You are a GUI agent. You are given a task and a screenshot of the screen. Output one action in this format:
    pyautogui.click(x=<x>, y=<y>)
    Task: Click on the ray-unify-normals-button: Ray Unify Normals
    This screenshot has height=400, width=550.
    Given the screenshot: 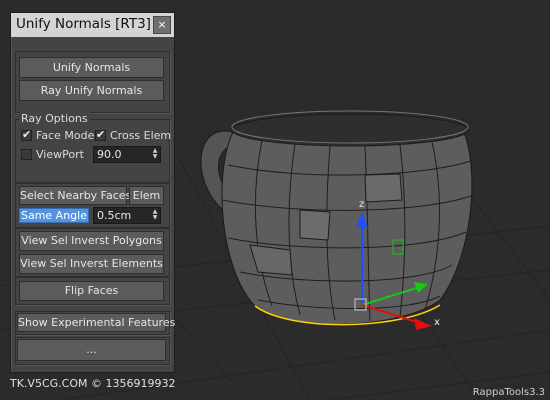 What is the action you would take?
    pyautogui.click(x=91, y=90)
    